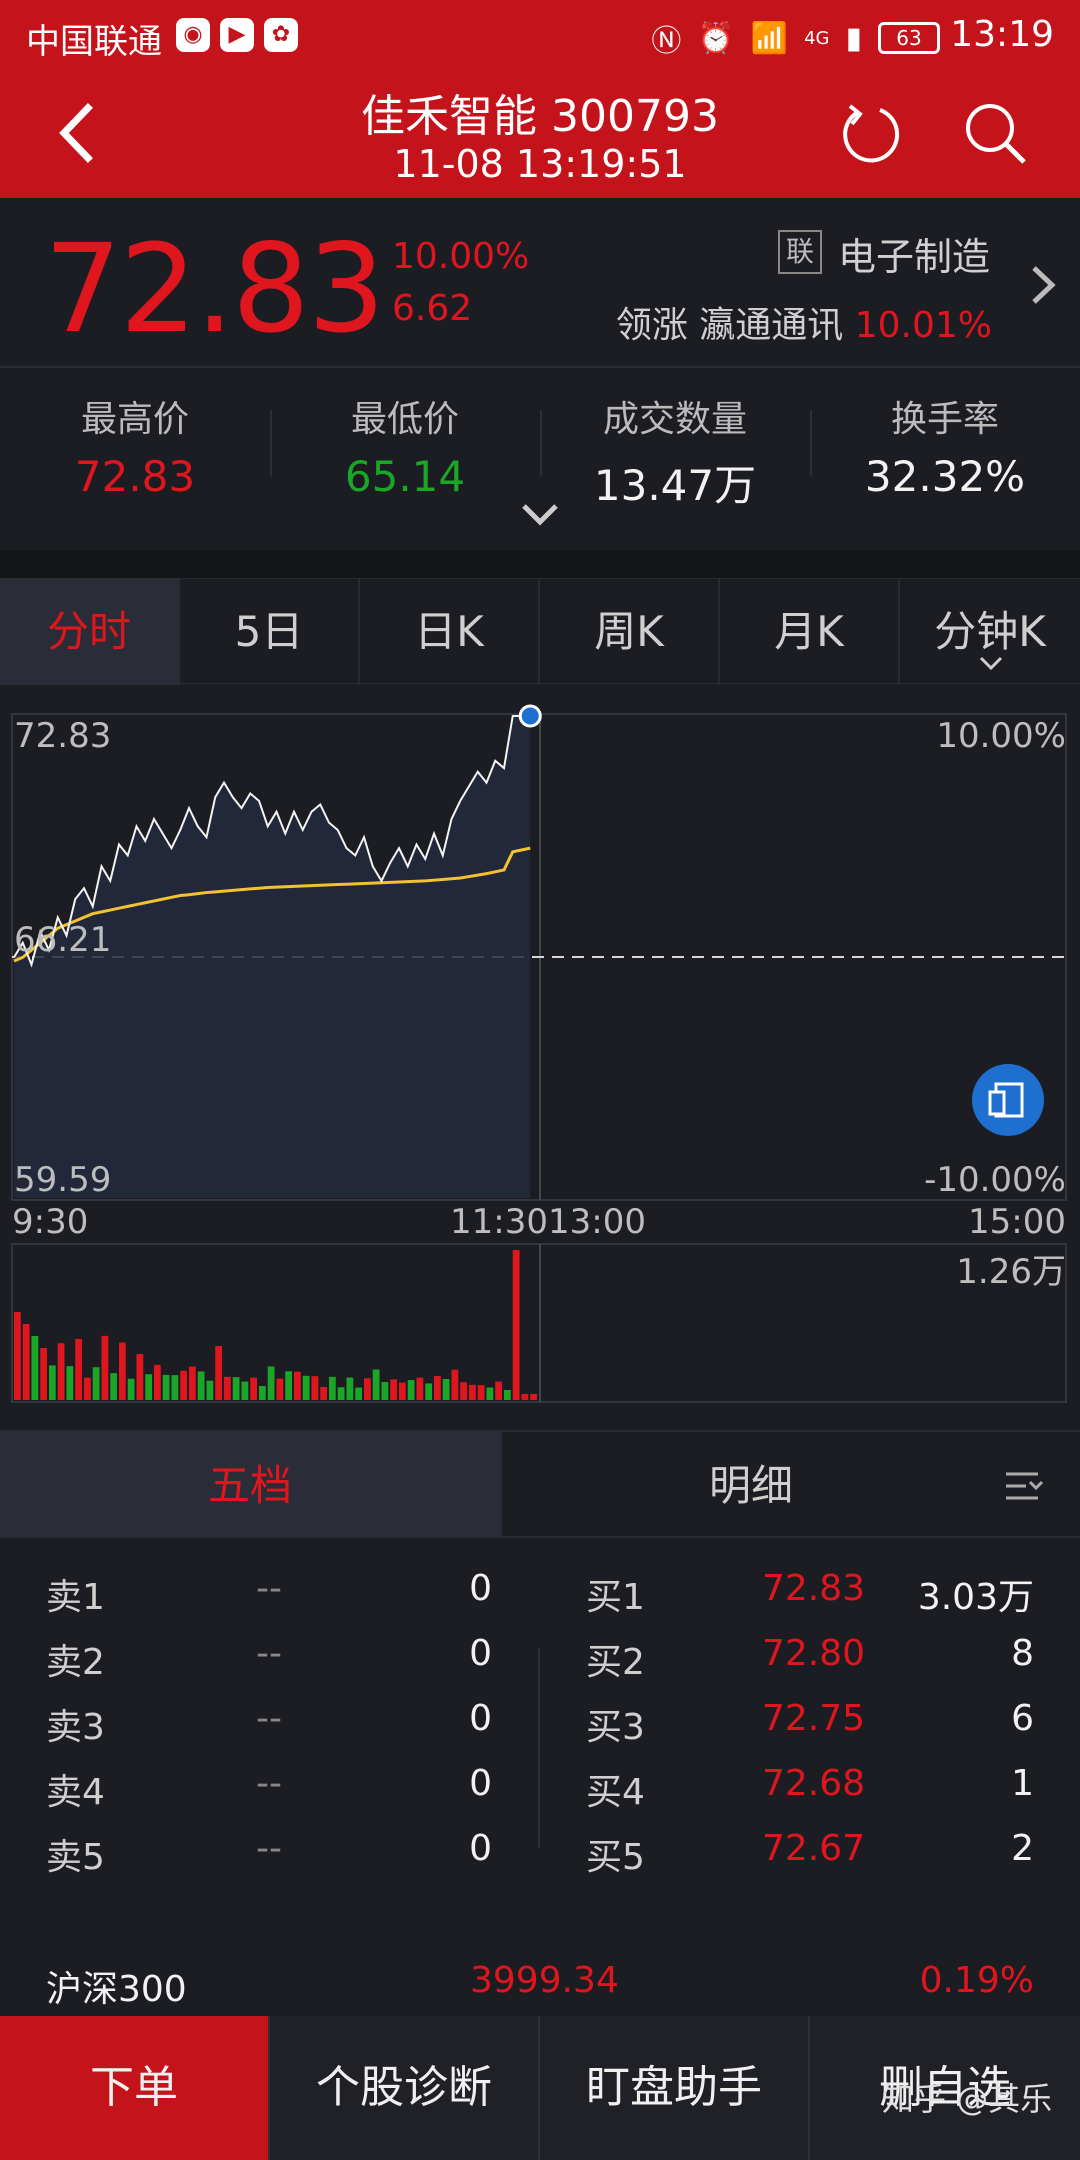 The width and height of the screenshot is (1080, 2160). I want to click on network-type: 4G, so click(817, 38).